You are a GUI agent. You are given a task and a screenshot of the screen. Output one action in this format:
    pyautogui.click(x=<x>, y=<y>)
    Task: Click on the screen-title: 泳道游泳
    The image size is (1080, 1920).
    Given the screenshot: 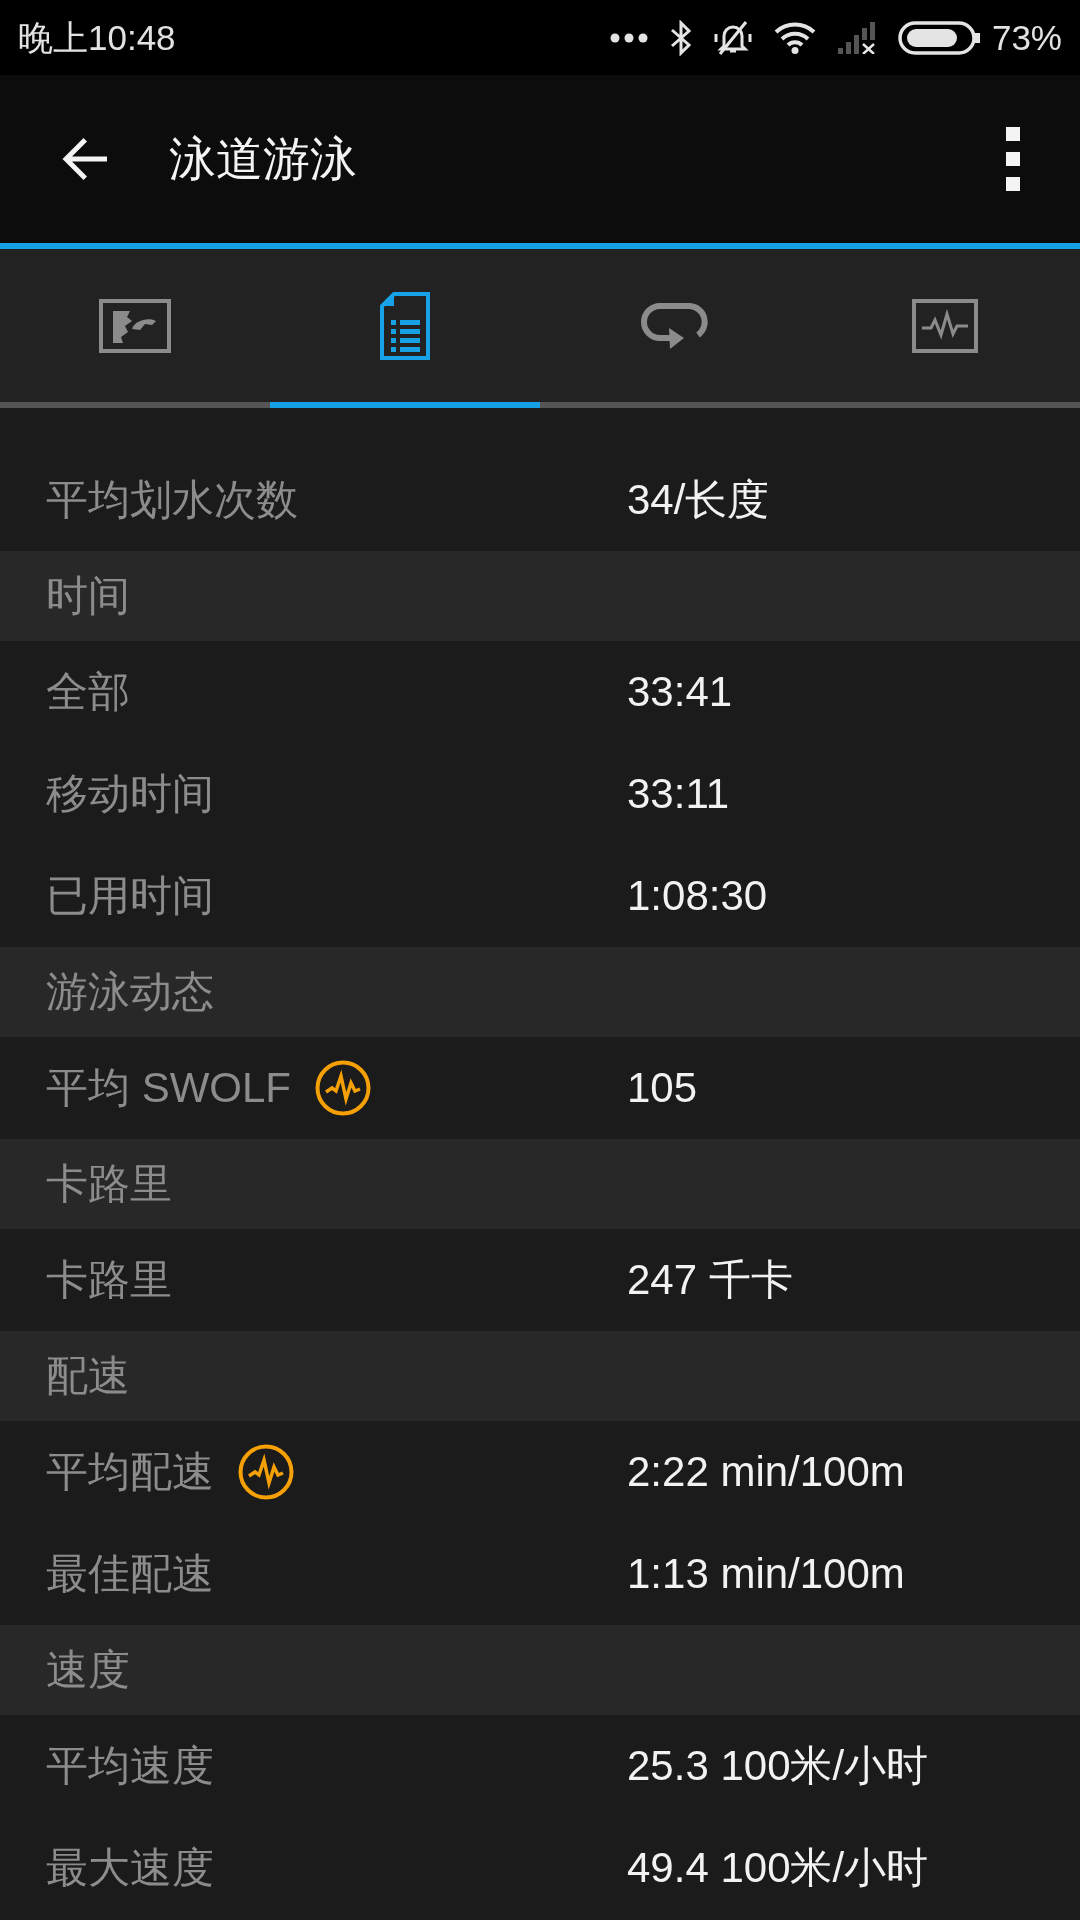 What is the action you would take?
    pyautogui.click(x=263, y=159)
    